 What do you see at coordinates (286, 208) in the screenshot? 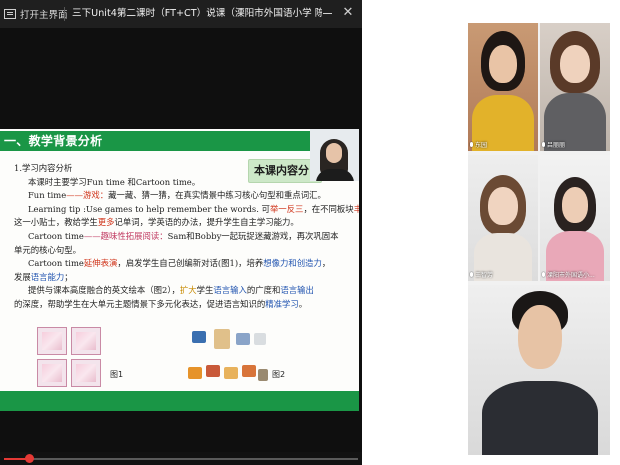
I see `slide-highlight: 举一反三` at bounding box center [286, 208].